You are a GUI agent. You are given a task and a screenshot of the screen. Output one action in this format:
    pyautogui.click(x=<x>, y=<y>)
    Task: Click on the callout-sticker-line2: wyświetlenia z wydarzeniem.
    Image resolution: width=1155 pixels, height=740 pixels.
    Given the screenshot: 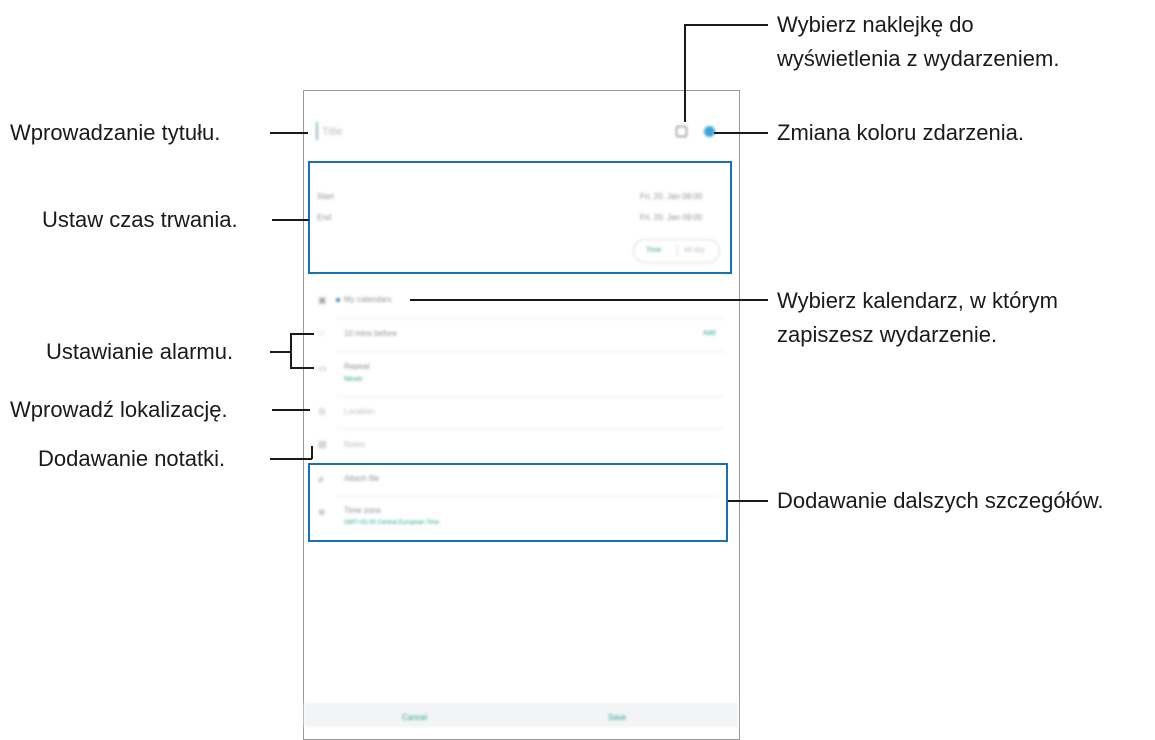 What is the action you would take?
    pyautogui.click(x=918, y=58)
    